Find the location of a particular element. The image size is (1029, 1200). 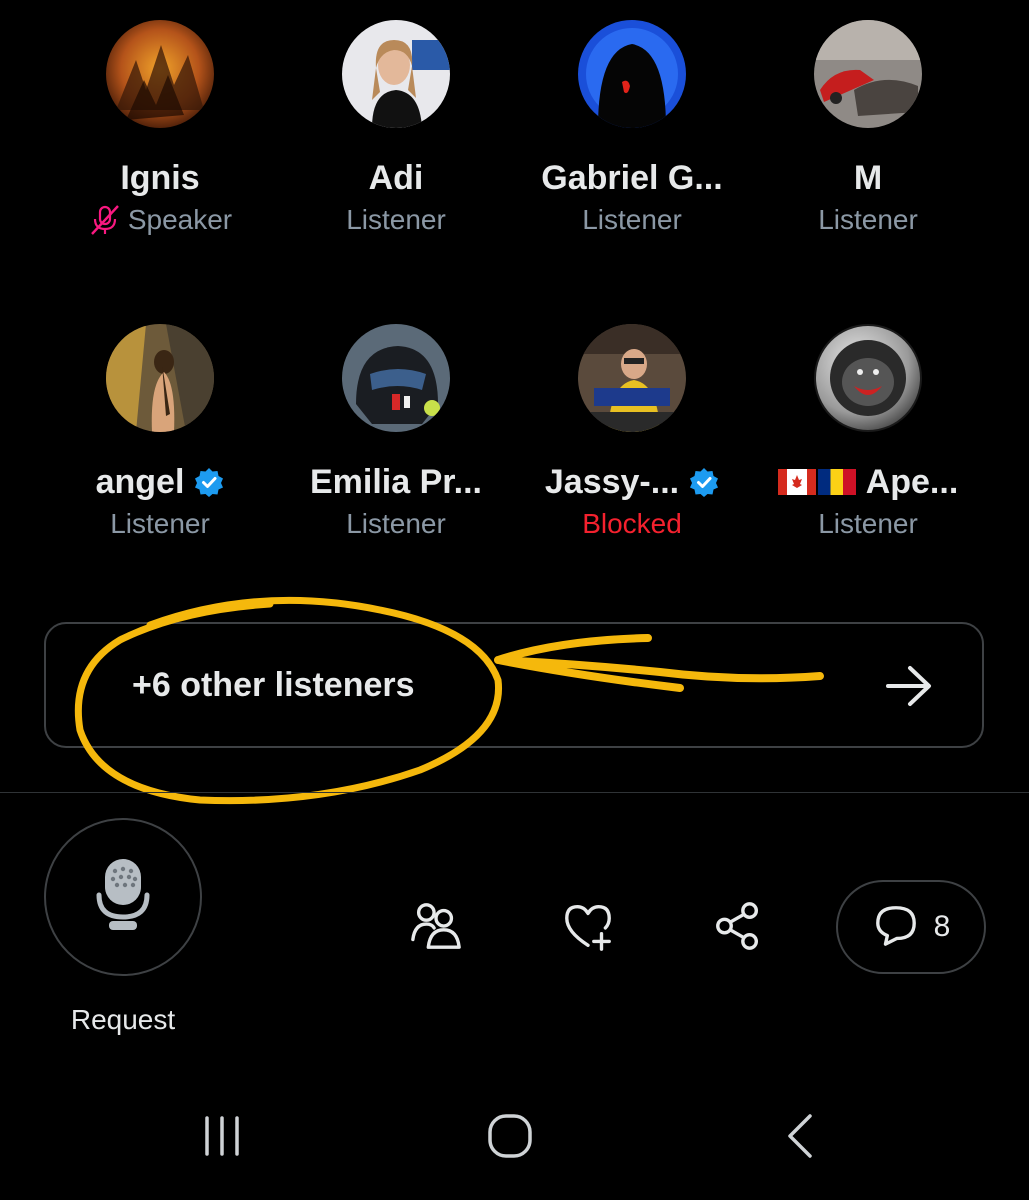

share-button is located at coordinates (738, 928).